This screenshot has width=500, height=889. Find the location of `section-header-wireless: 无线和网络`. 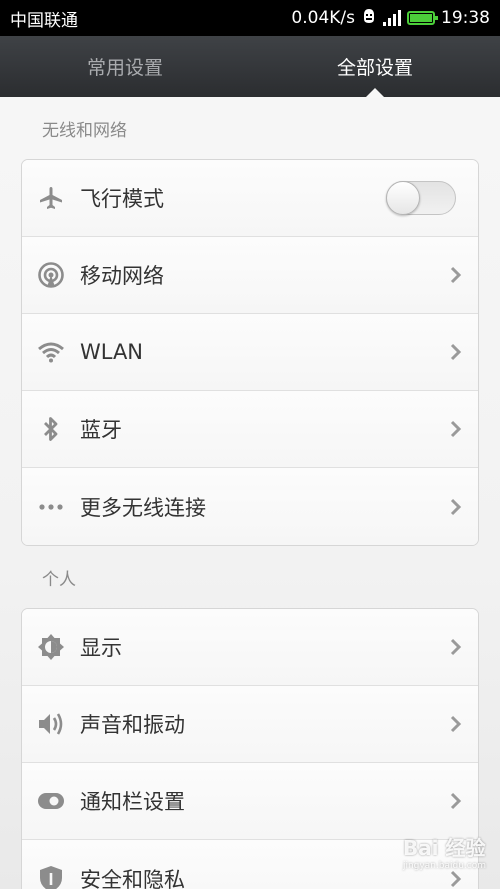

section-header-wireless: 无线和网络 is located at coordinates (84, 130).